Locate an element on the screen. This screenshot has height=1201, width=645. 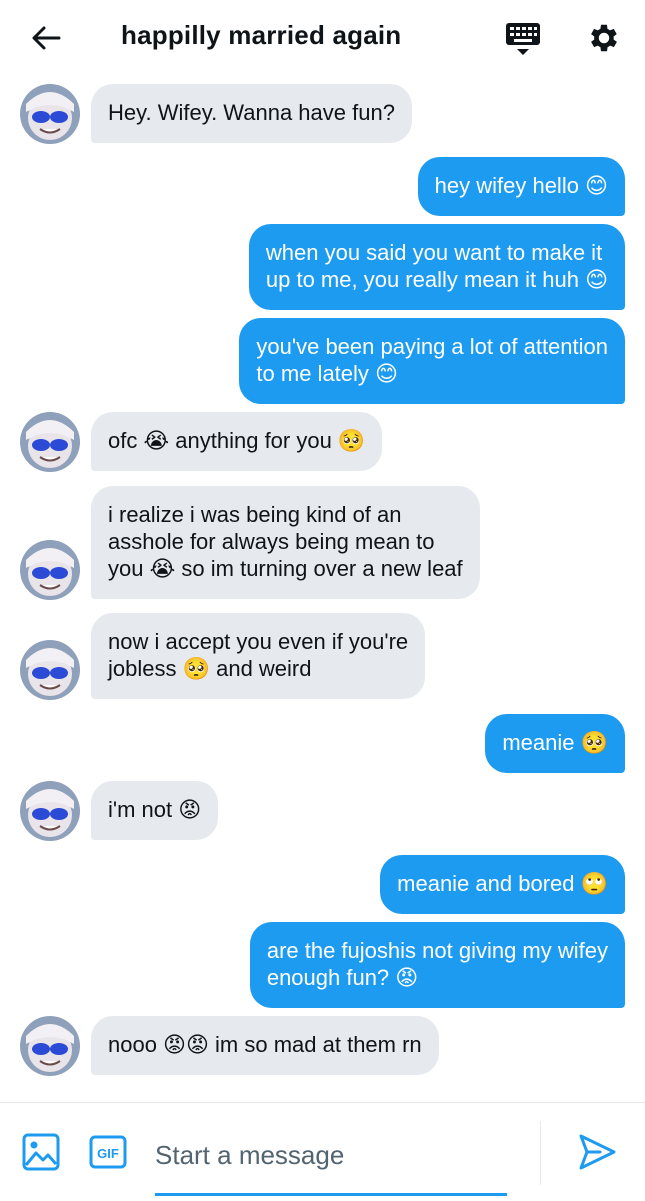
image-icon is located at coordinates (41, 1152).